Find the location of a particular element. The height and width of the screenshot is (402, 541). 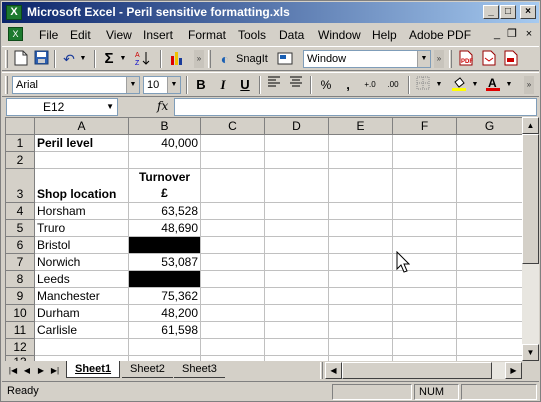

toolbar-options-icon: » is located at coordinates (439, 59).